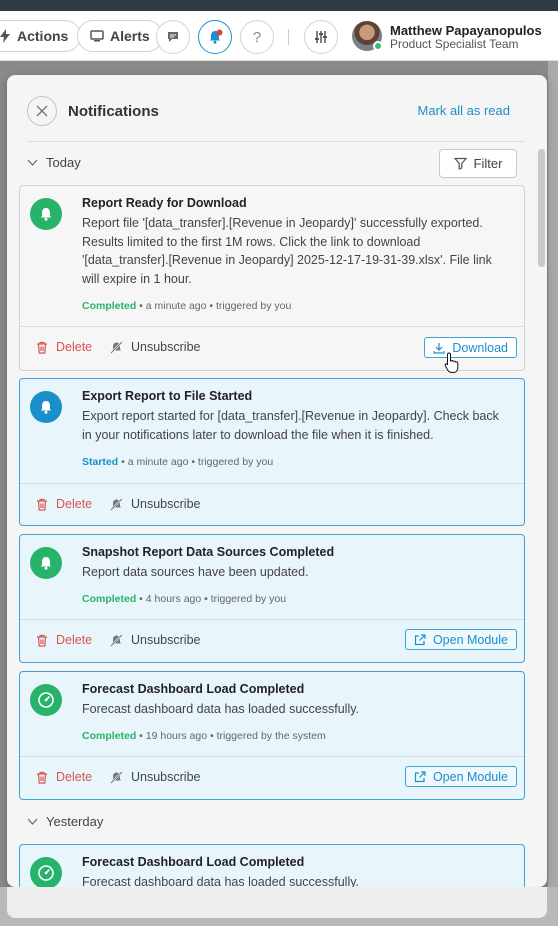 The width and height of the screenshot is (558, 926). I want to click on toolbar-divider, so click(288, 37).